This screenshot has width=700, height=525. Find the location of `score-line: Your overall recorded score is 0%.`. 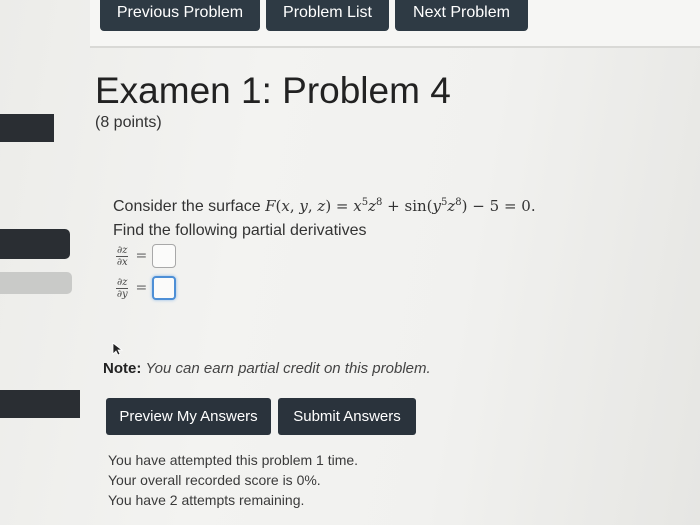

score-line: Your overall recorded score is 0%. is located at coordinates (214, 480).